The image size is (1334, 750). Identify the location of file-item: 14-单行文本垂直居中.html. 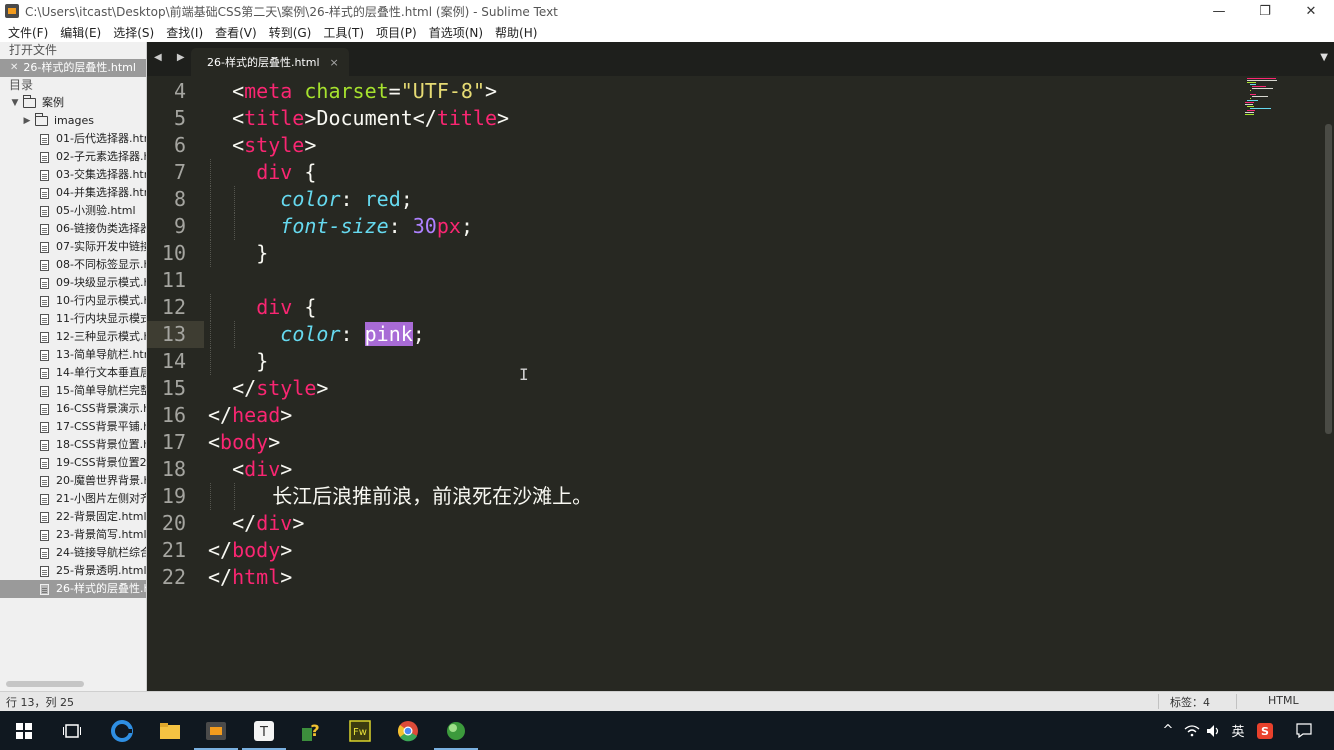
(73, 373).